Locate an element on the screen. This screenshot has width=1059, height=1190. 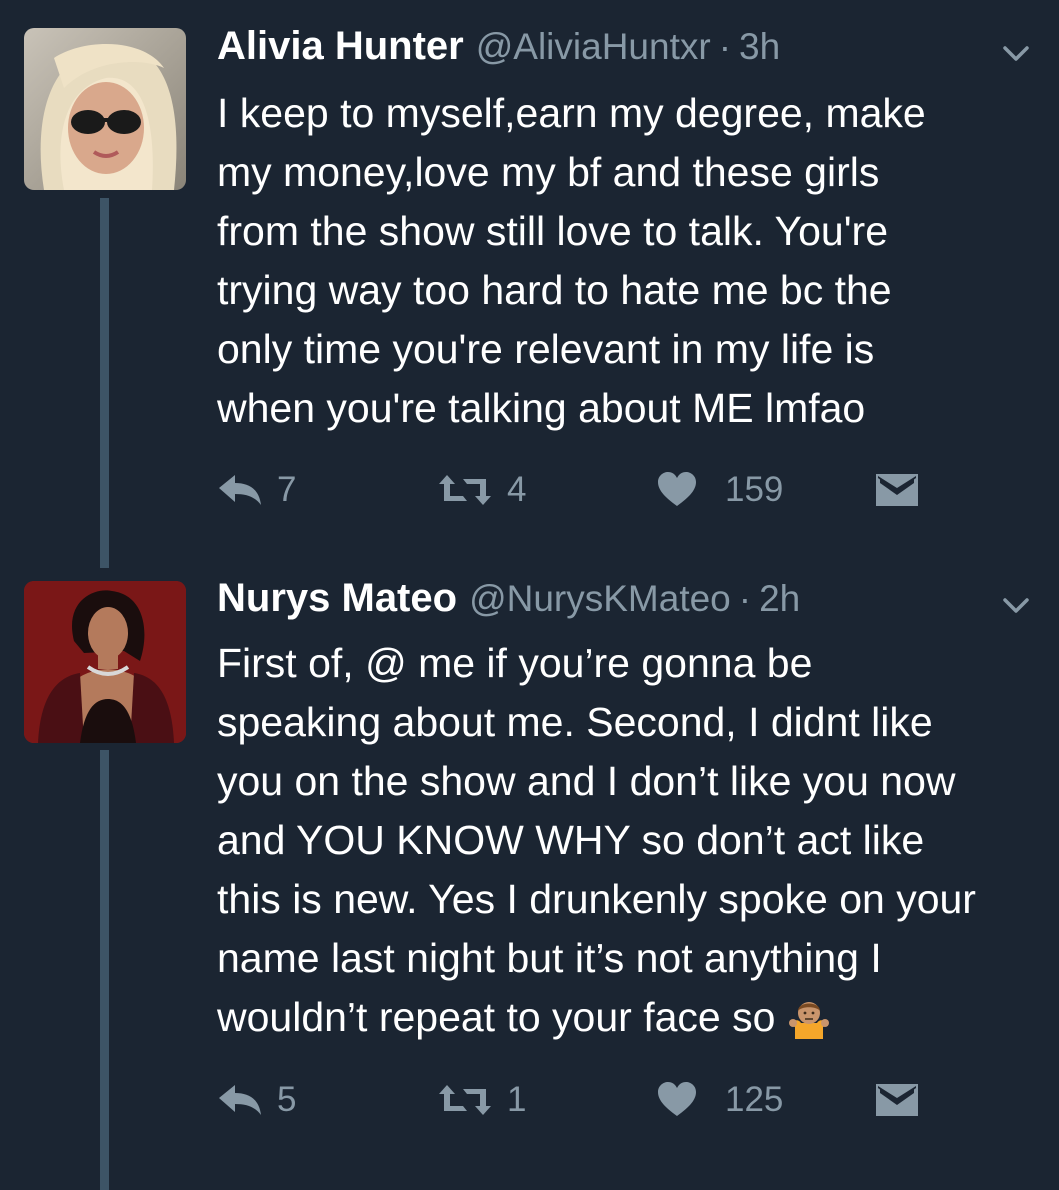
like-count: 159 is located at coordinates (754, 489).